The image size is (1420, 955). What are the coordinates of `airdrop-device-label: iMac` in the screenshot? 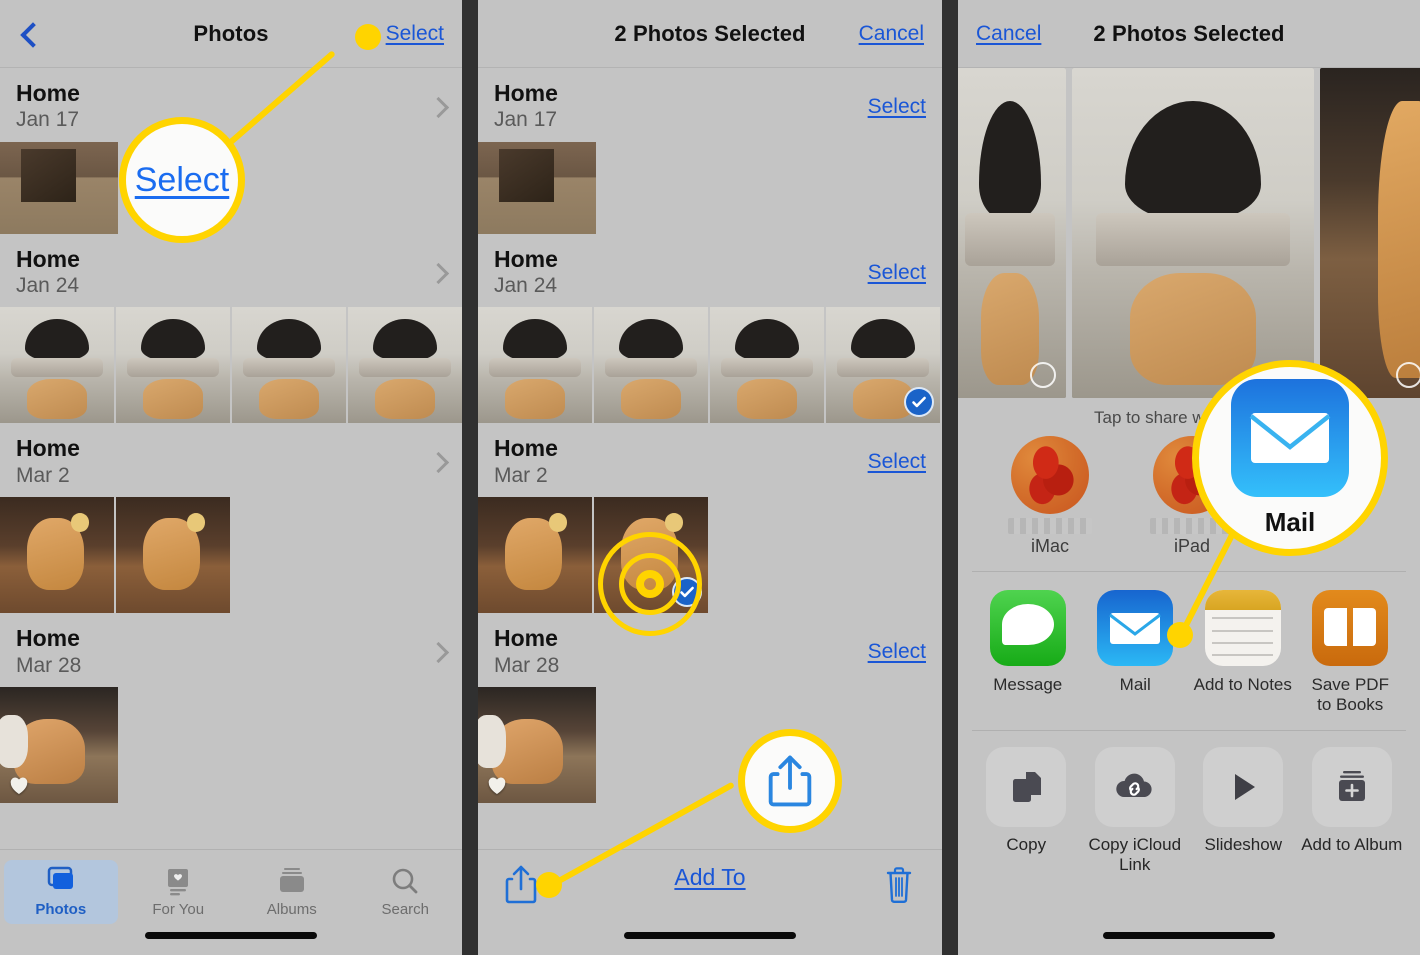 It's located at (1049, 546).